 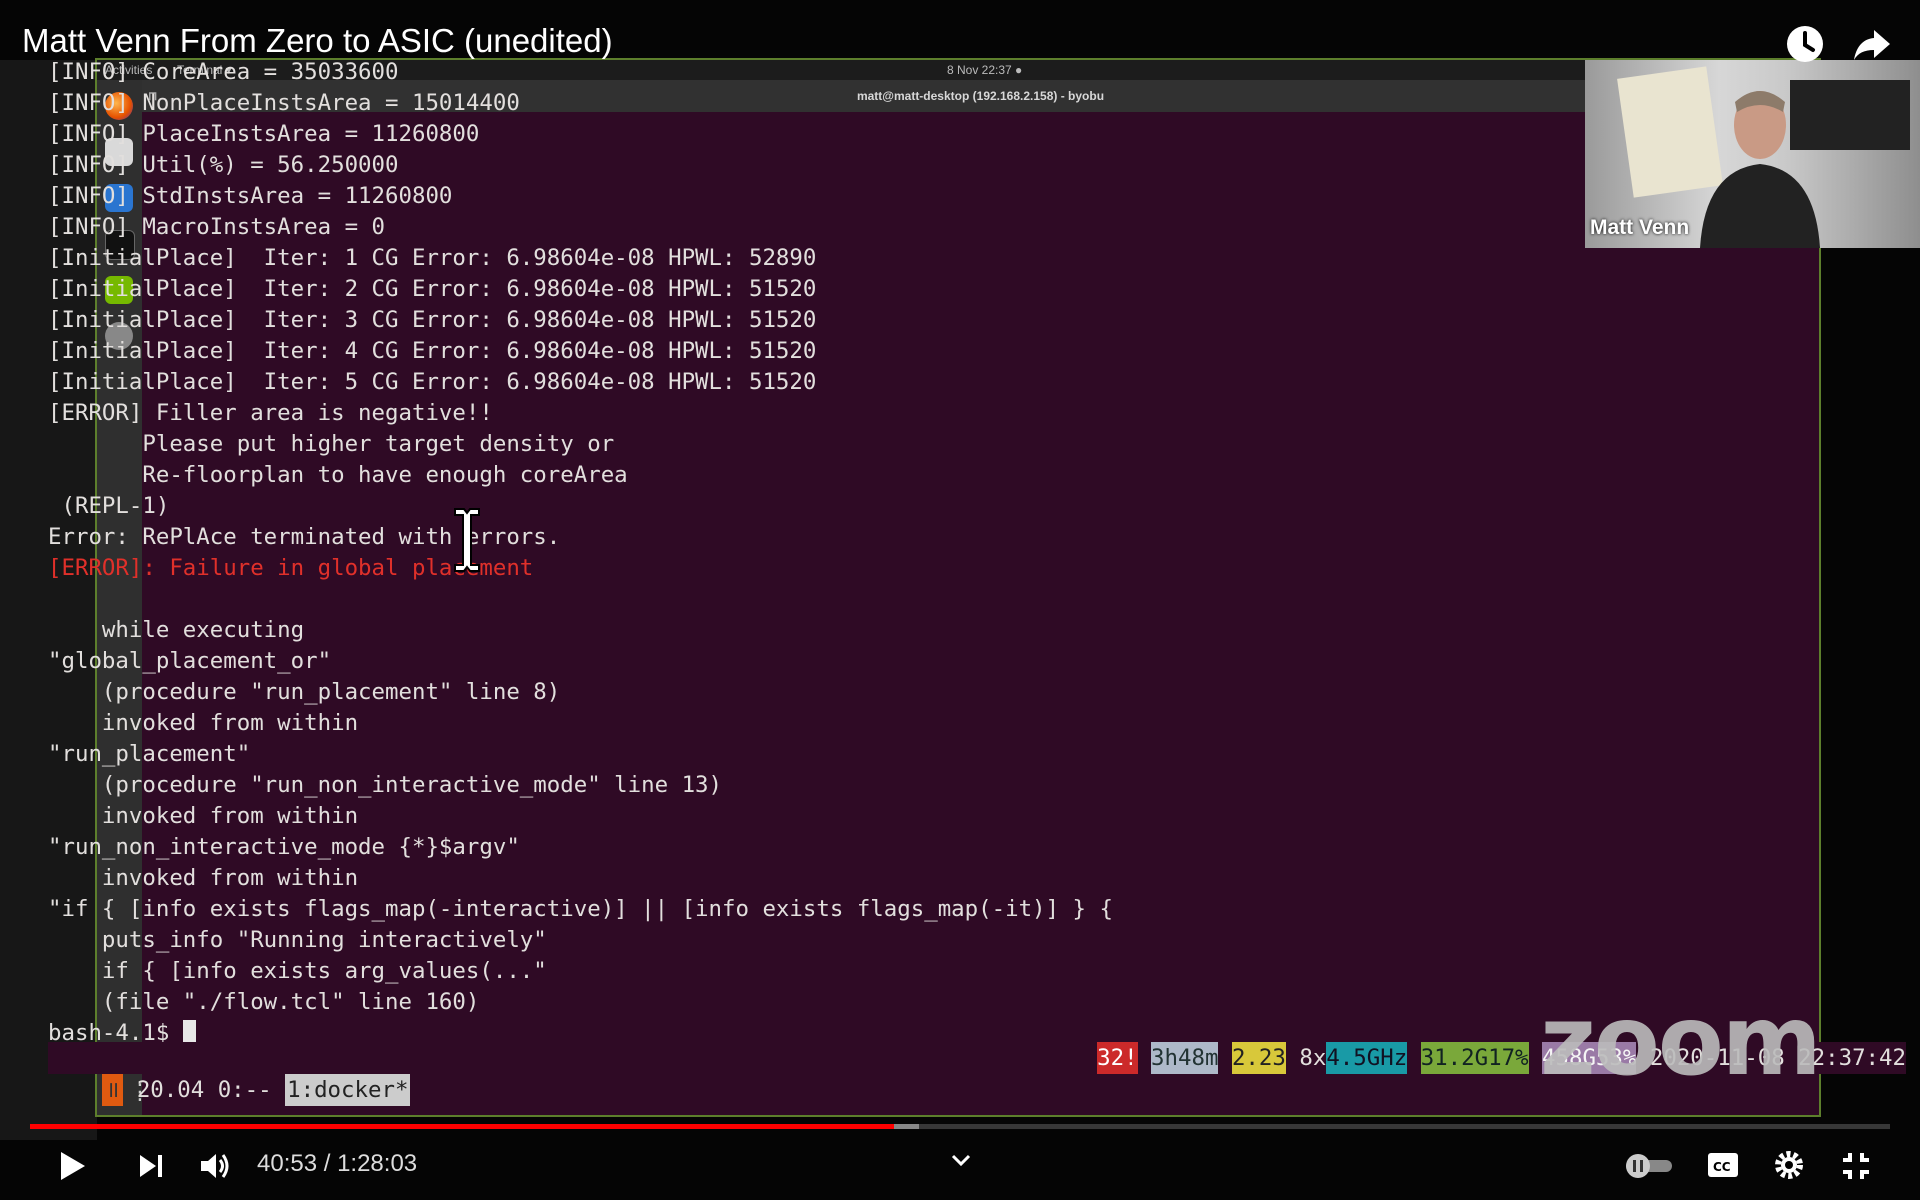 I want to click on zoom-watermark: zoom, so click(x=1681, y=1041).